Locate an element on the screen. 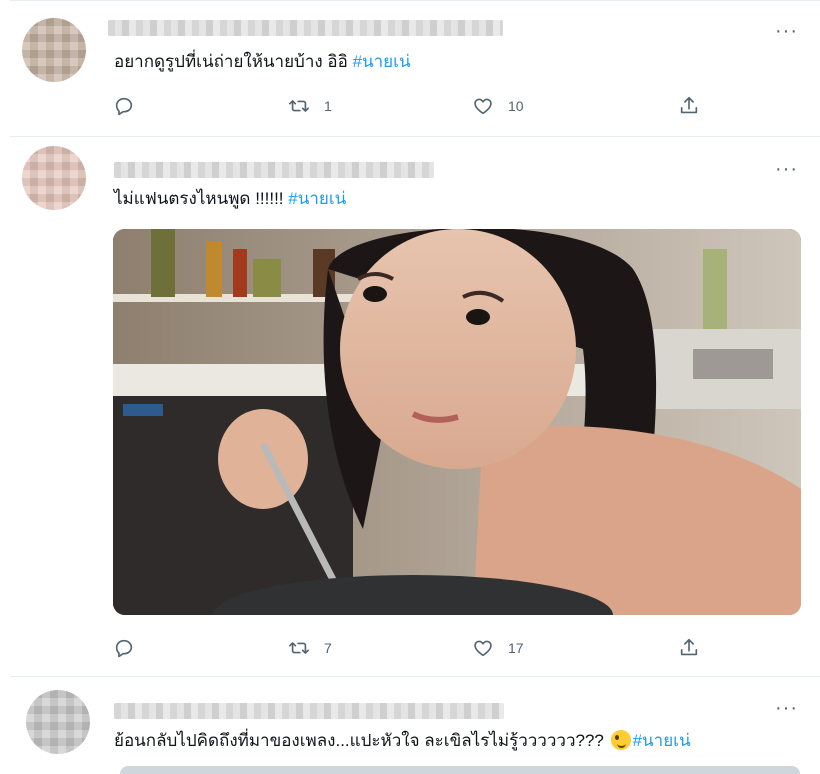  like-button: 17 is located at coordinates (498, 648).